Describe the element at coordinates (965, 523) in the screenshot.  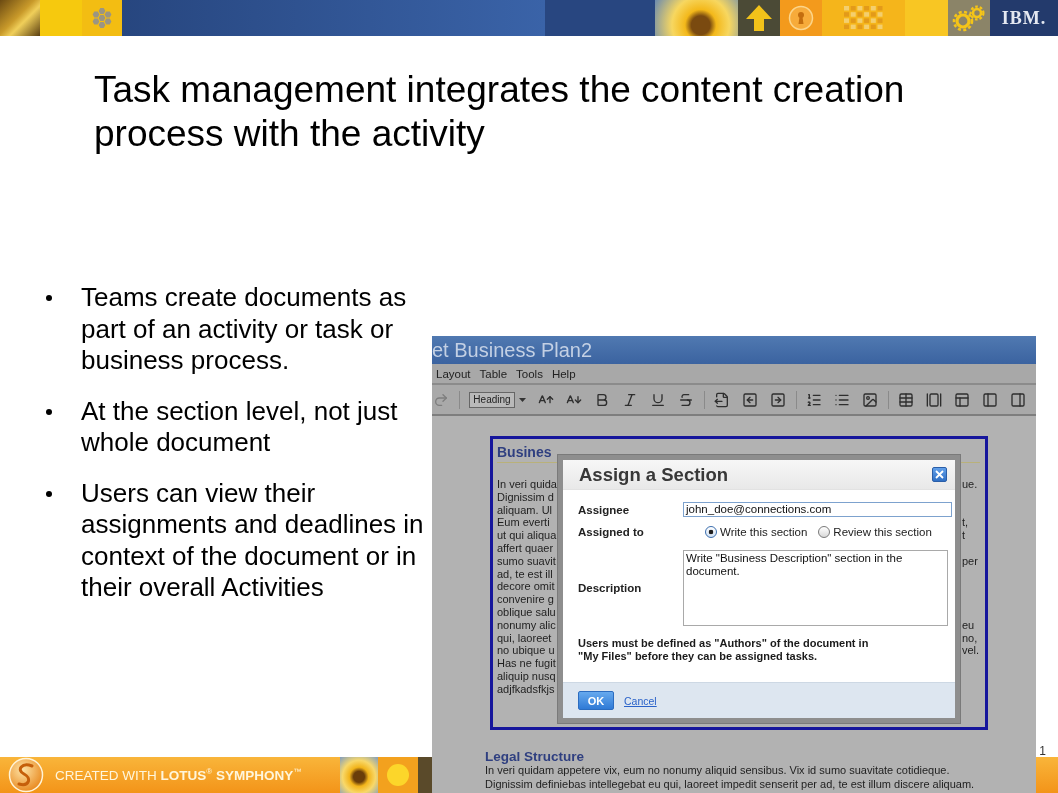
I see `body-text: t,` at that location.